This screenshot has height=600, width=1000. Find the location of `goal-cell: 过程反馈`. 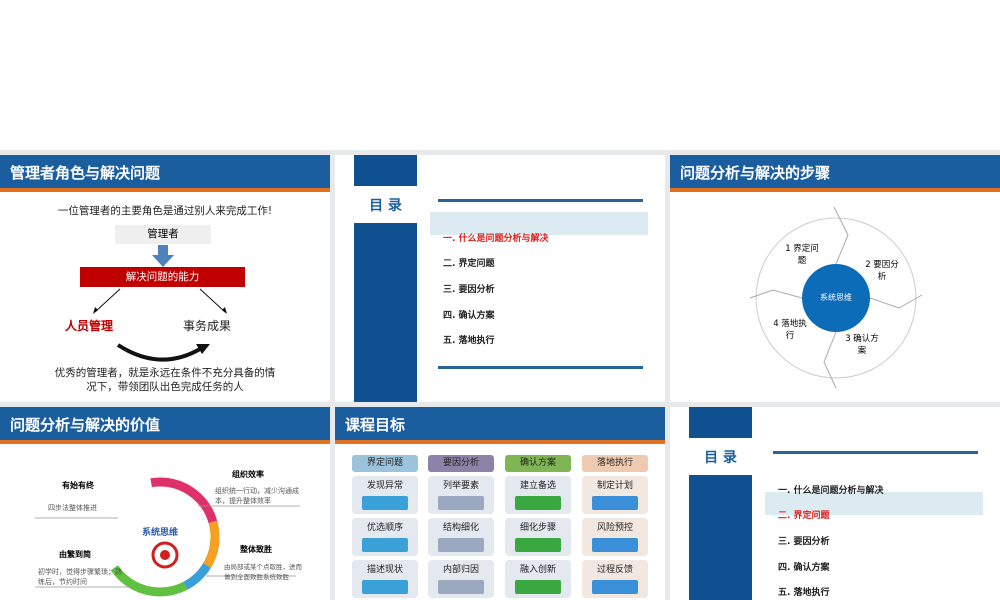

goal-cell: 过程反馈 is located at coordinates (615, 579).